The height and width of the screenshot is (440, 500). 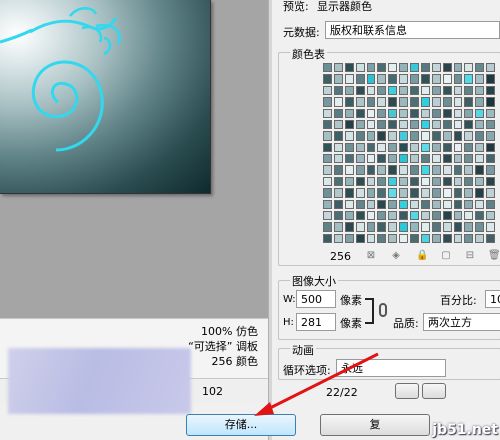 I want to click on color-table, so click(x=409, y=153).